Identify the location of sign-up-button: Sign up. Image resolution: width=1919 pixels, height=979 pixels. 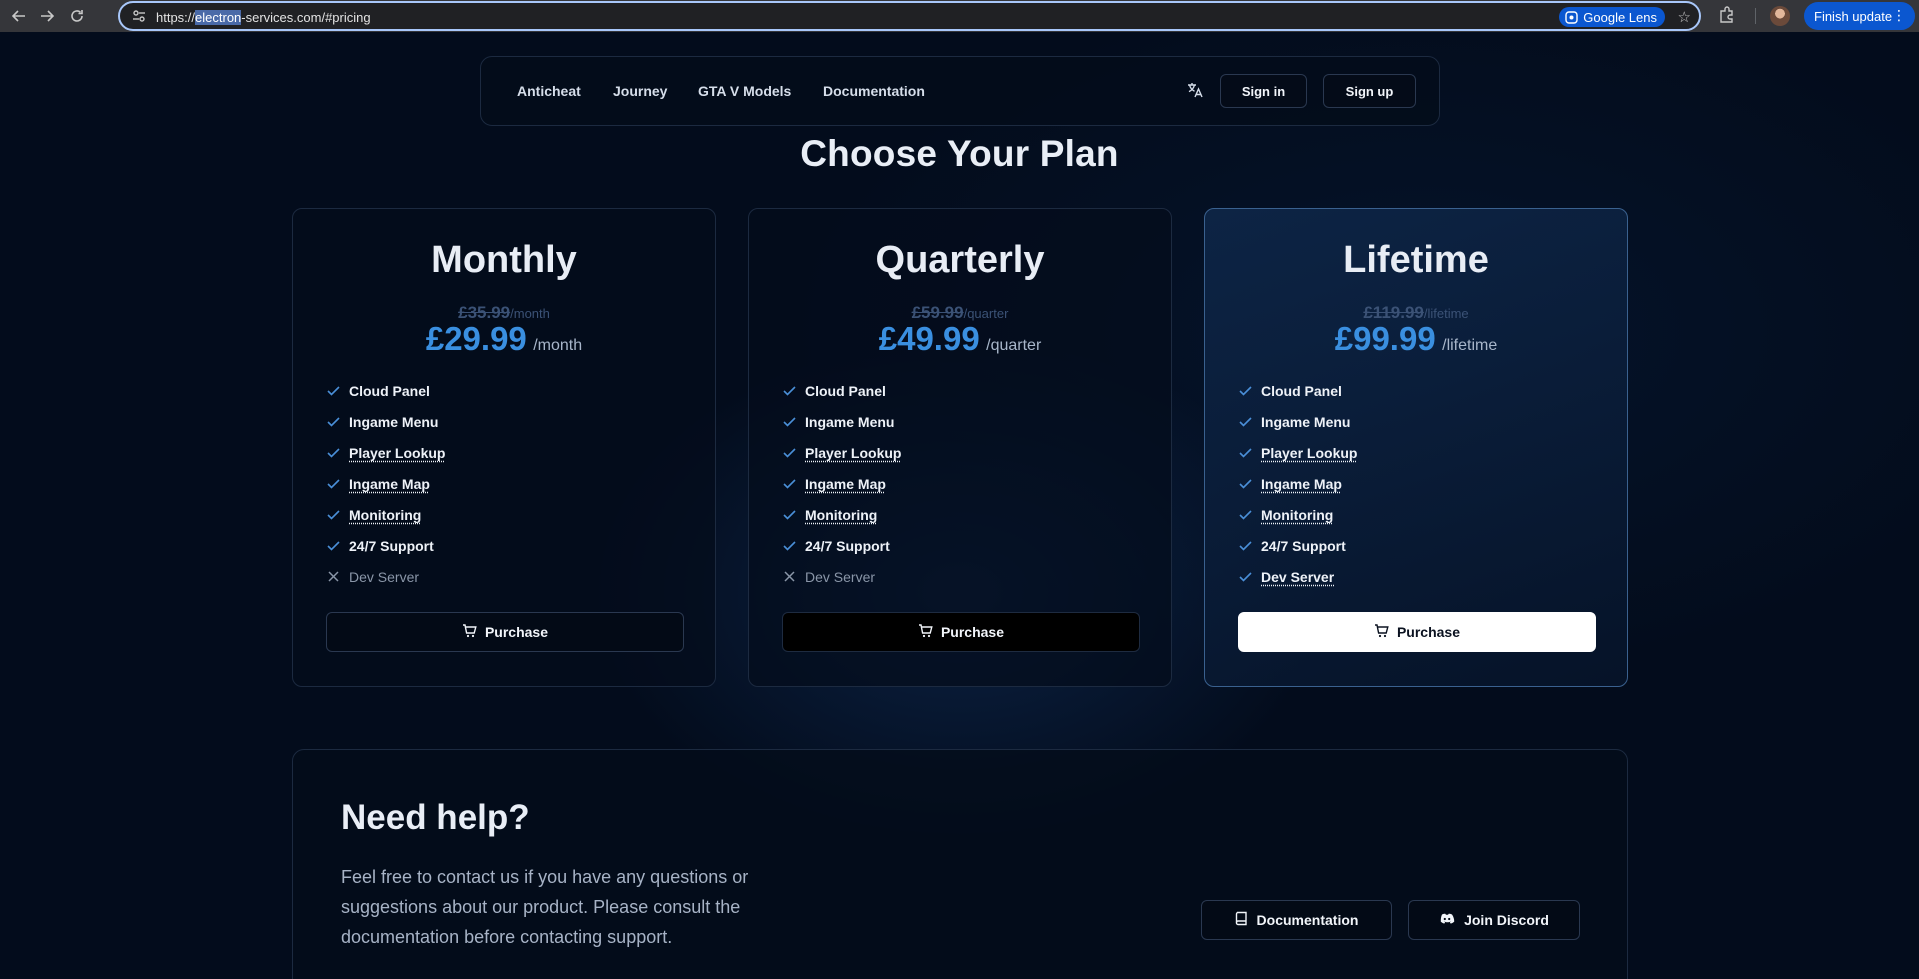
(1369, 91).